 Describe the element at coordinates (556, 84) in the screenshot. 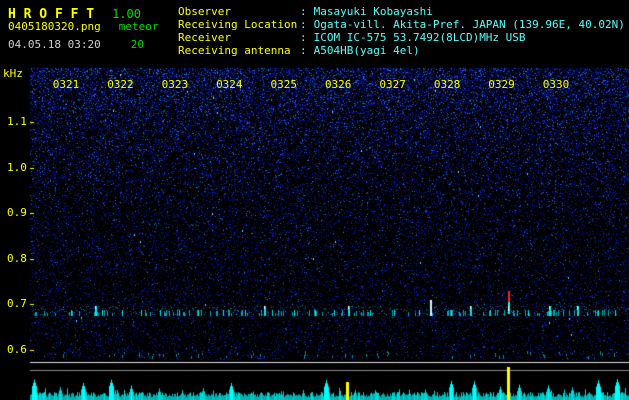

I see `time-label: 0330` at that location.